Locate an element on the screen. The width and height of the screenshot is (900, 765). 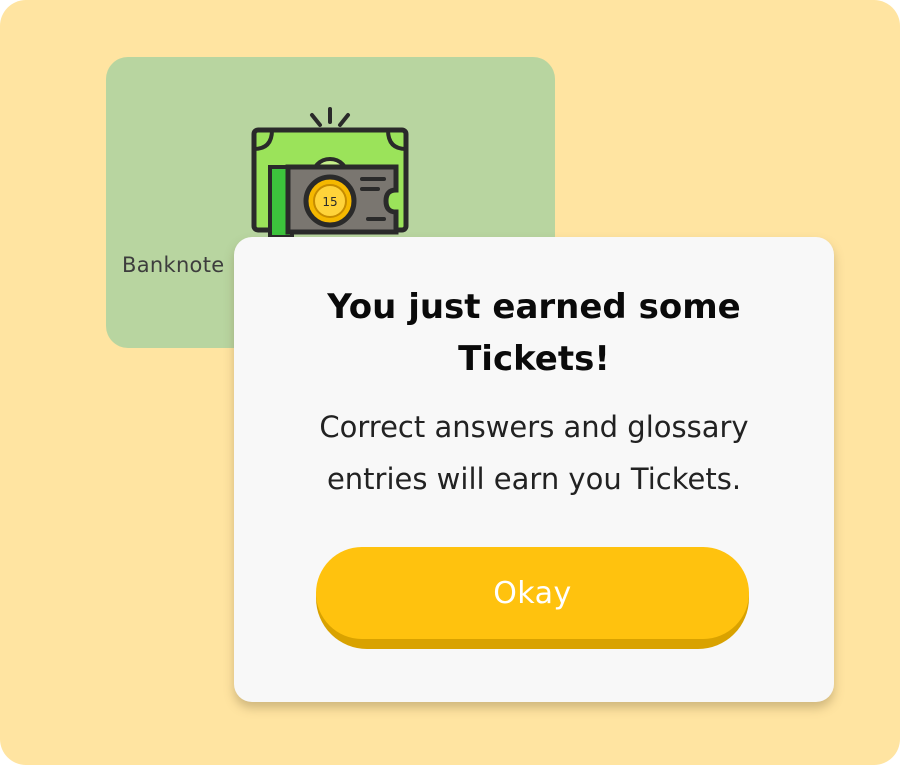
ticket-number: 15 is located at coordinates (329, 202).